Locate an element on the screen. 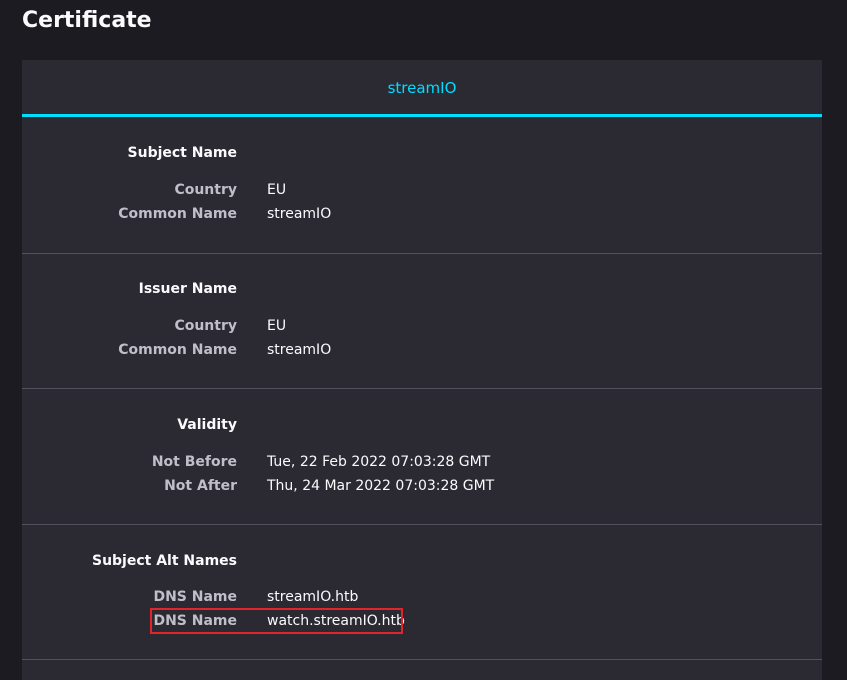  section-heading: Subject Name is located at coordinates (182, 153).